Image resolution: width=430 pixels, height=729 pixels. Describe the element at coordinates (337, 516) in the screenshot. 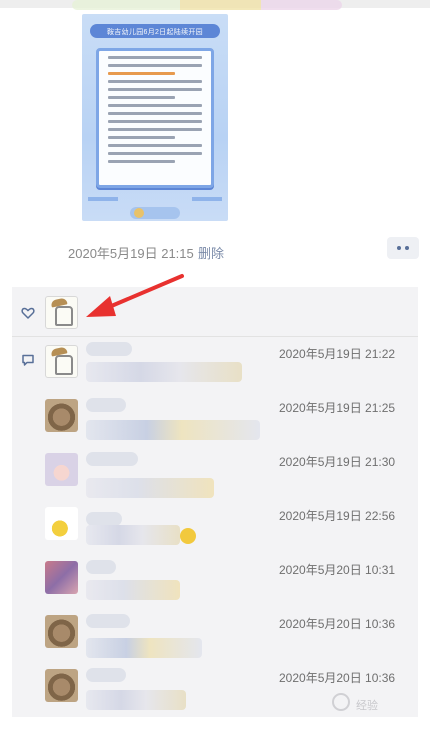

I see `comment-time: 2020年5月19日 22:56` at that location.